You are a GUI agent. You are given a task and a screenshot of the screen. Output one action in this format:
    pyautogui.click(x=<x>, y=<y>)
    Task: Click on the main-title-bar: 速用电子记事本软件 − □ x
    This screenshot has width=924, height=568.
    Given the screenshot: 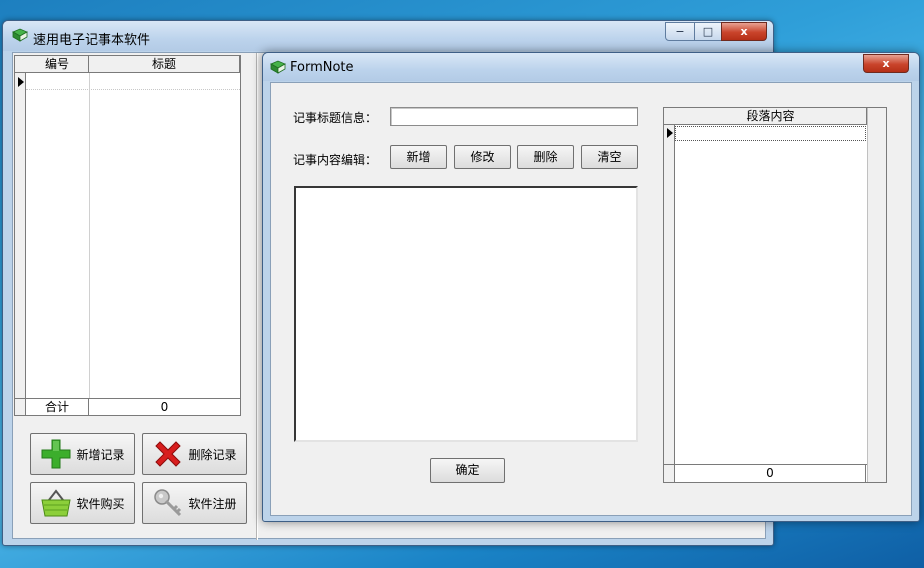 What is the action you would take?
    pyautogui.click(x=388, y=36)
    